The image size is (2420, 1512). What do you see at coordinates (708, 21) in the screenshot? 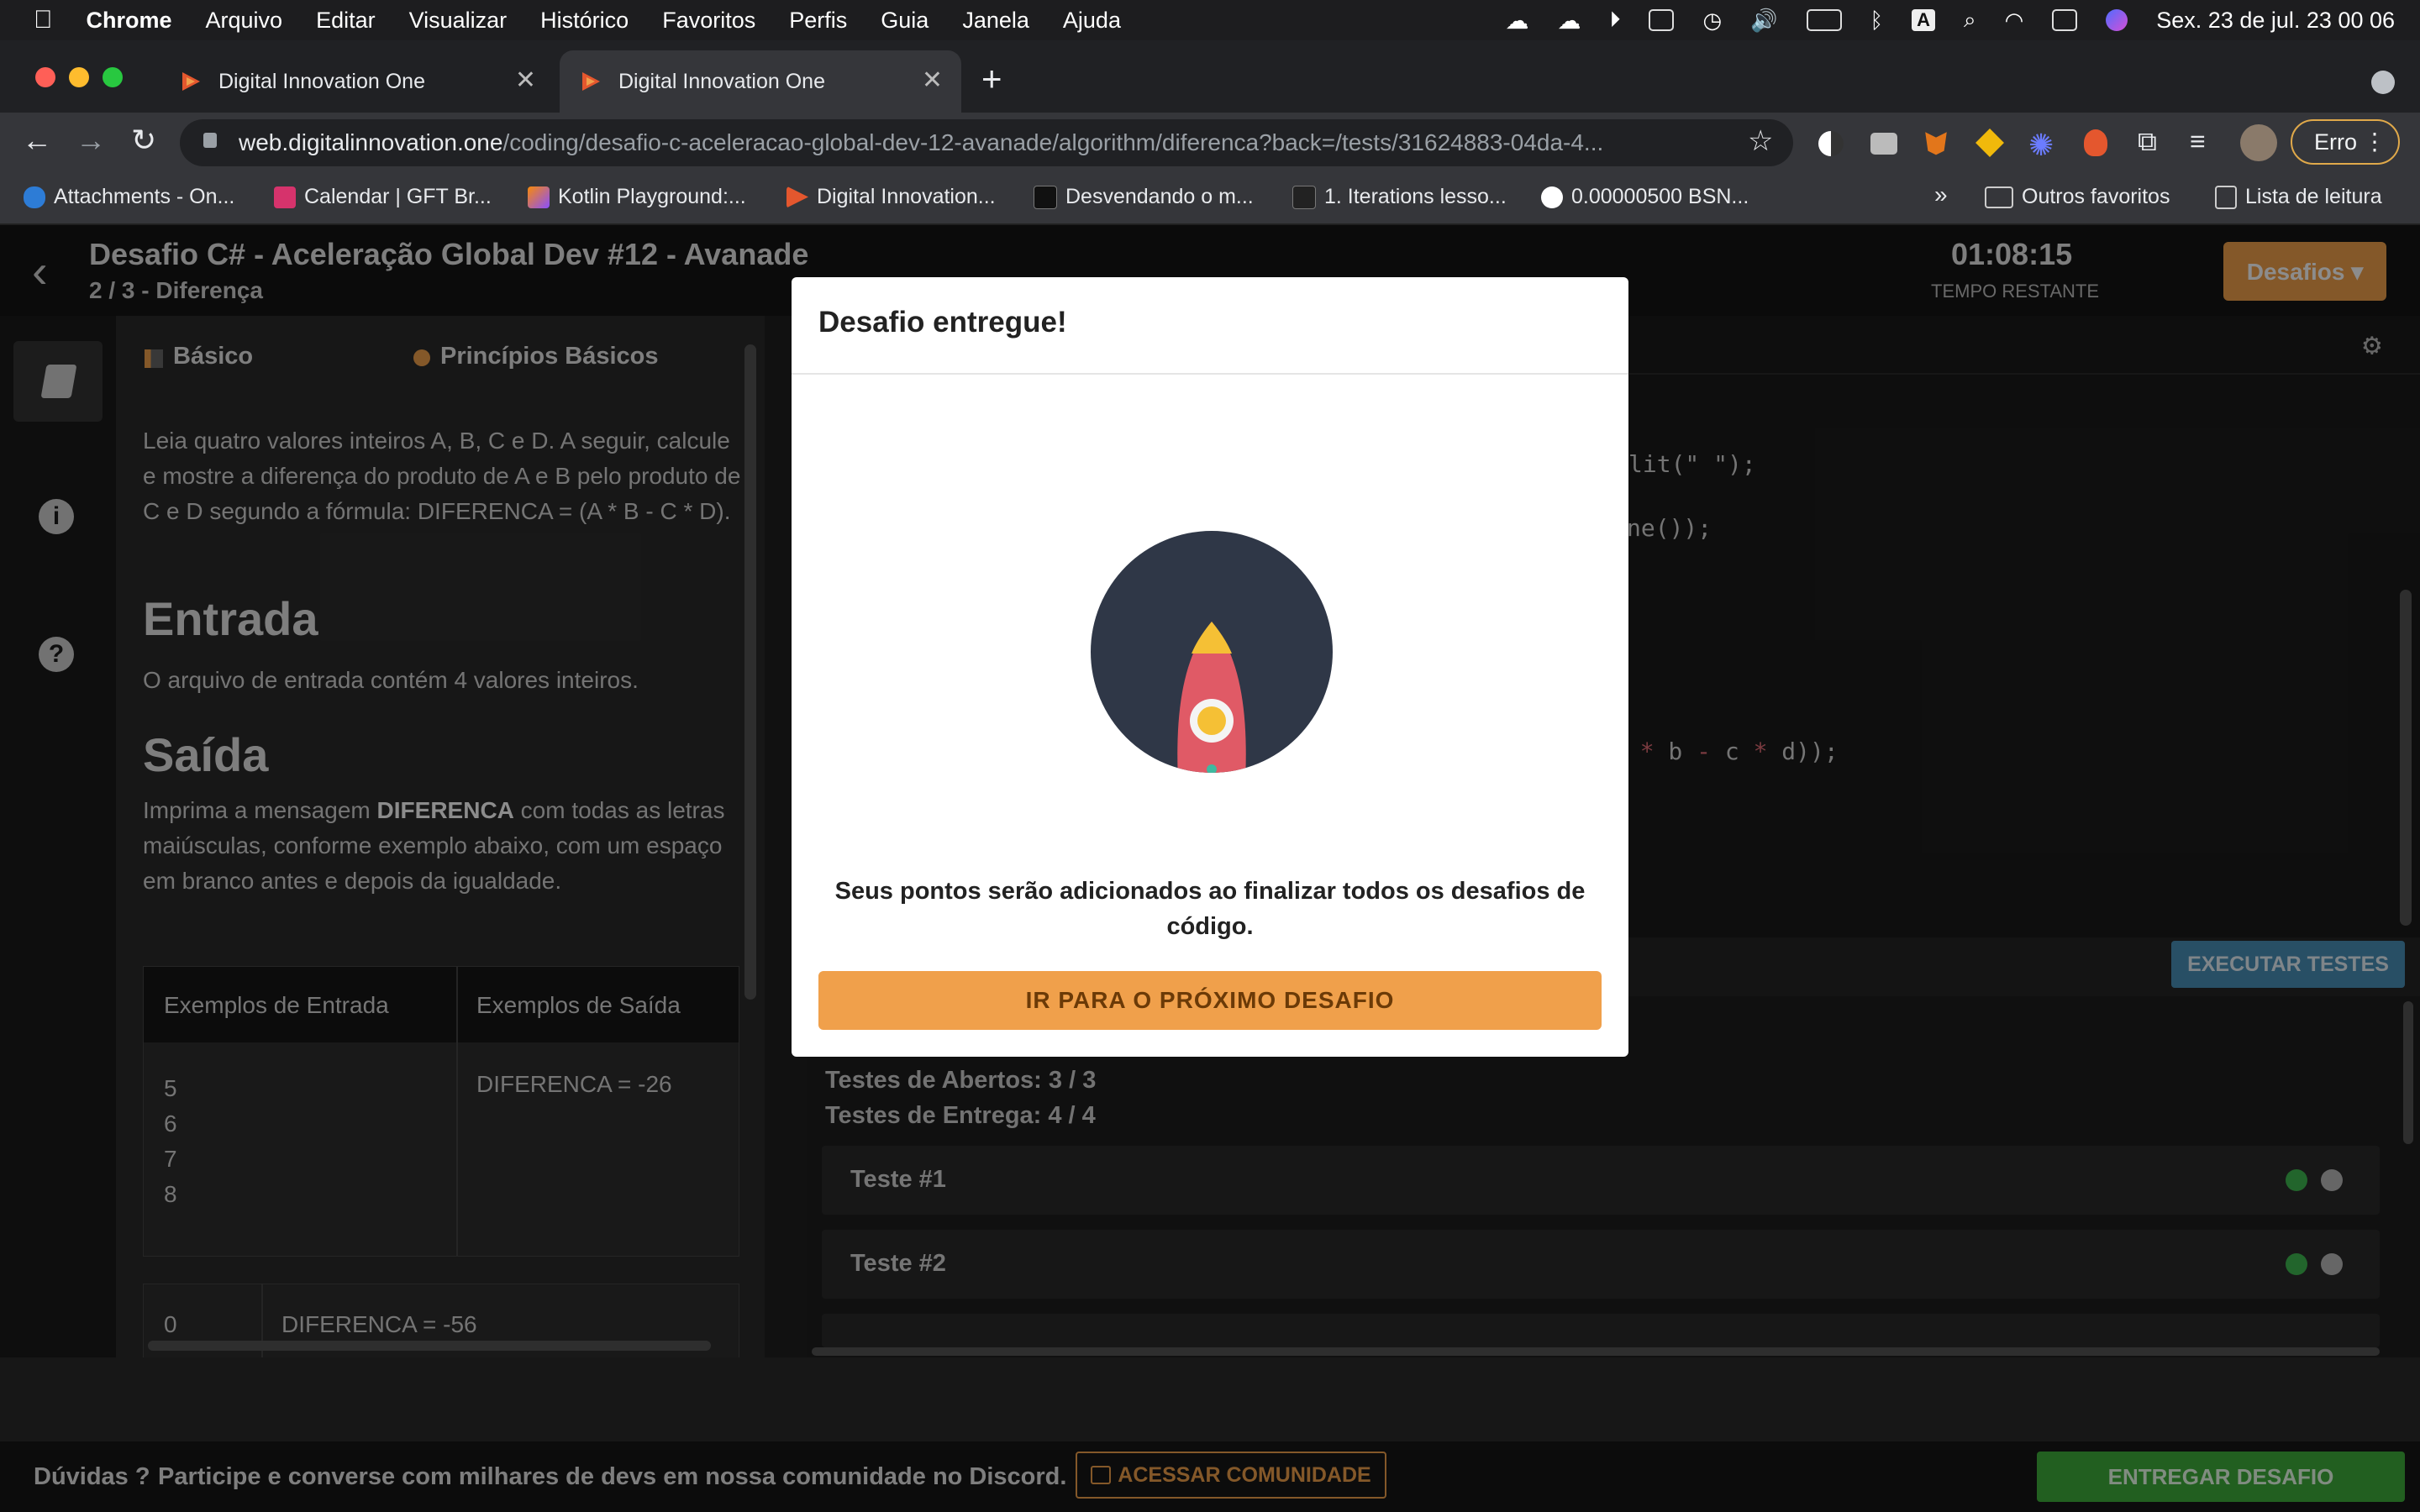
I see `menu-item-favoritos: Favoritos` at bounding box center [708, 21].